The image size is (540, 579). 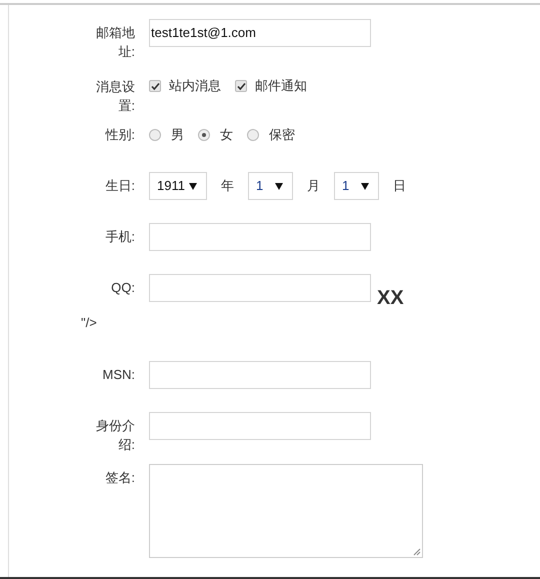 What do you see at coordinates (115, 96) in the screenshot?
I see `field-label: 消息设置:` at bounding box center [115, 96].